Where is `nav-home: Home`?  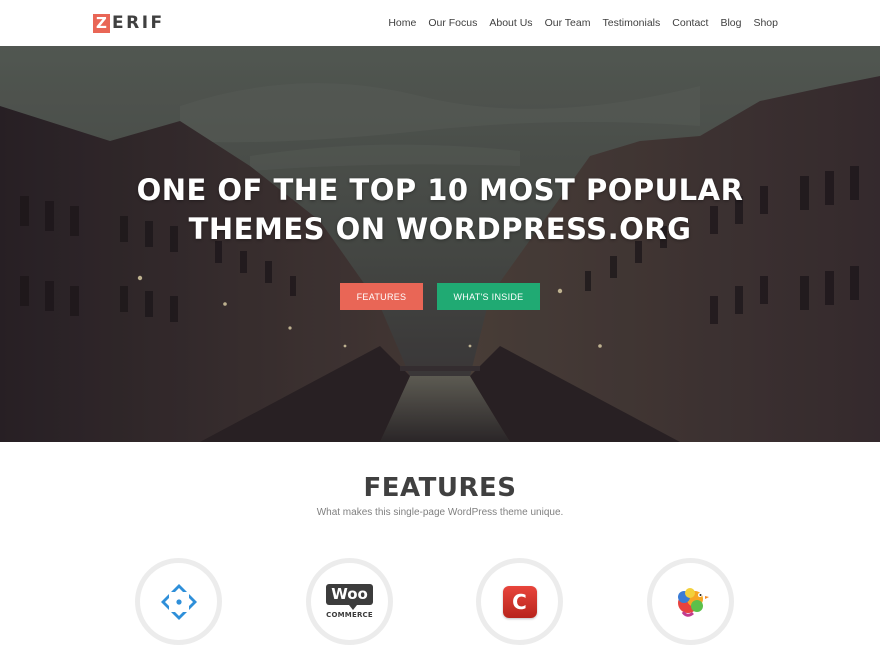
nav-home: Home is located at coordinates (405, 23).